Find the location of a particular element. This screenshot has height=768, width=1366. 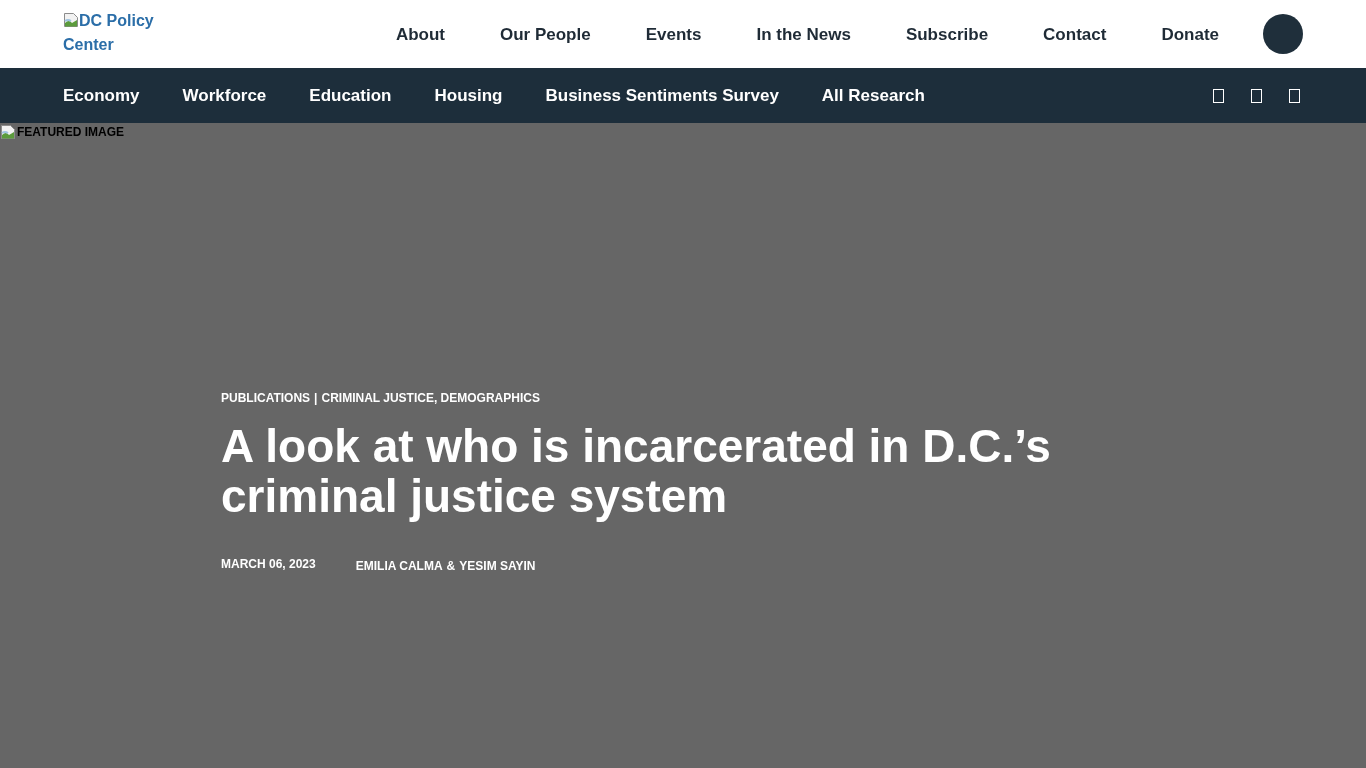

section-link: PUBLICATIONS is located at coordinates (266, 398).